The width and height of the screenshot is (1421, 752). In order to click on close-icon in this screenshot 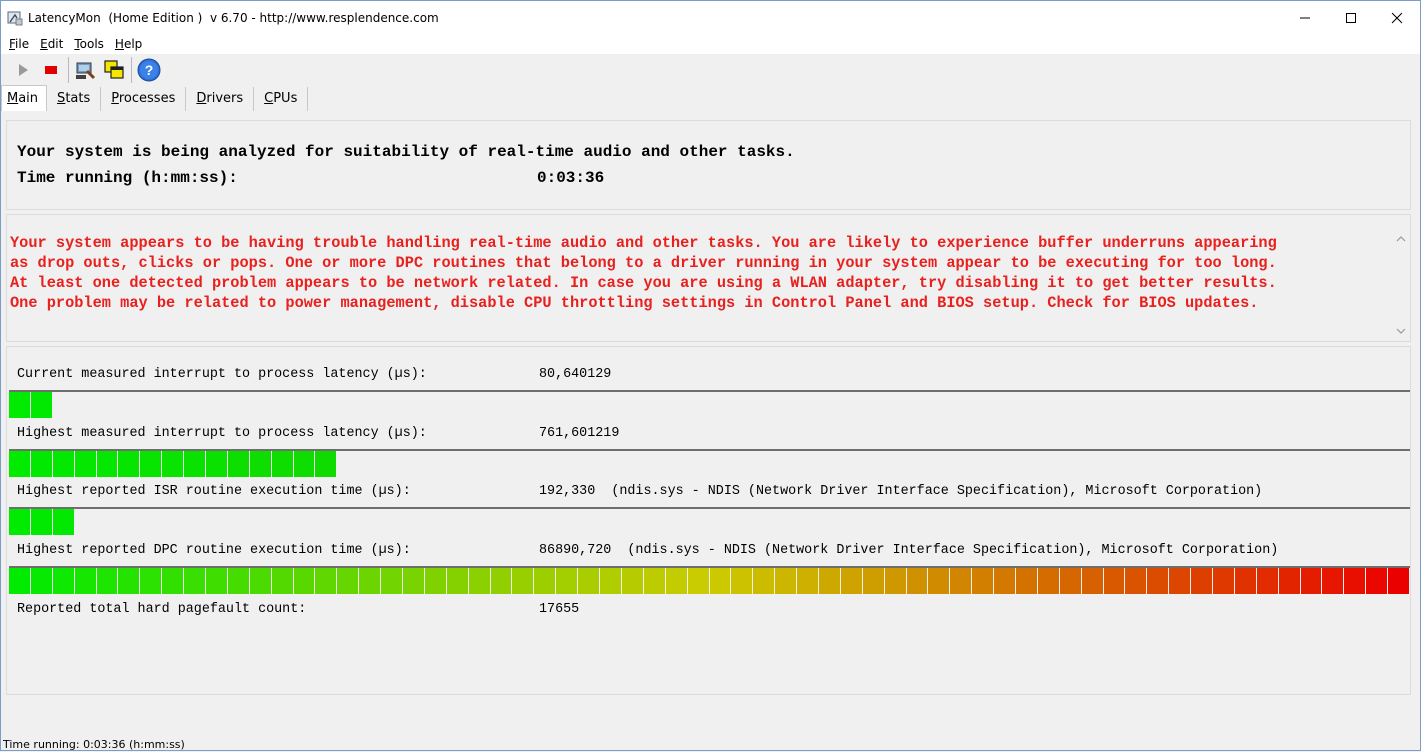, I will do `click(1397, 17)`.